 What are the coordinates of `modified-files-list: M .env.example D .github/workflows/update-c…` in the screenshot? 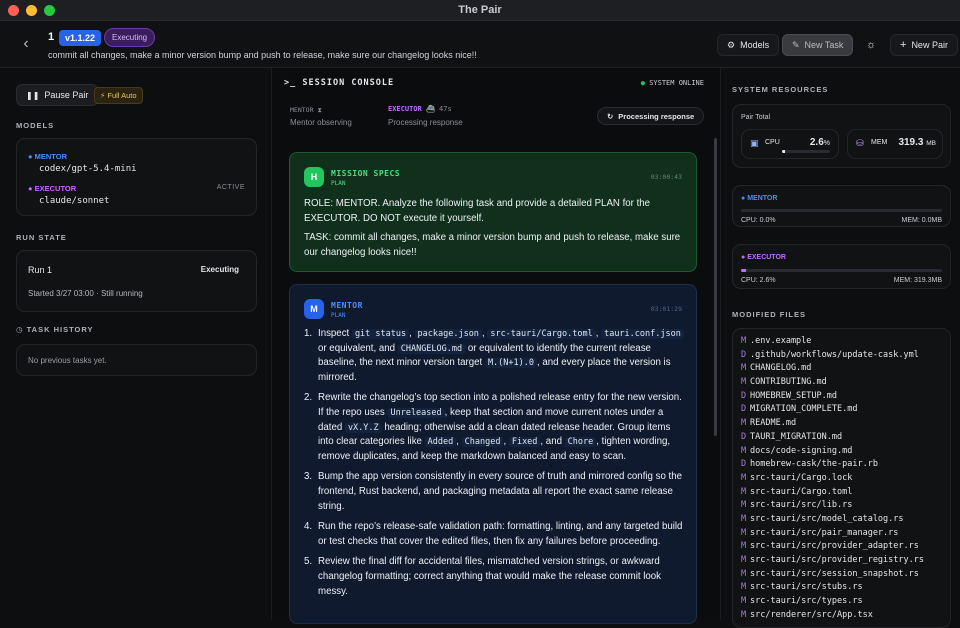 It's located at (843, 478).